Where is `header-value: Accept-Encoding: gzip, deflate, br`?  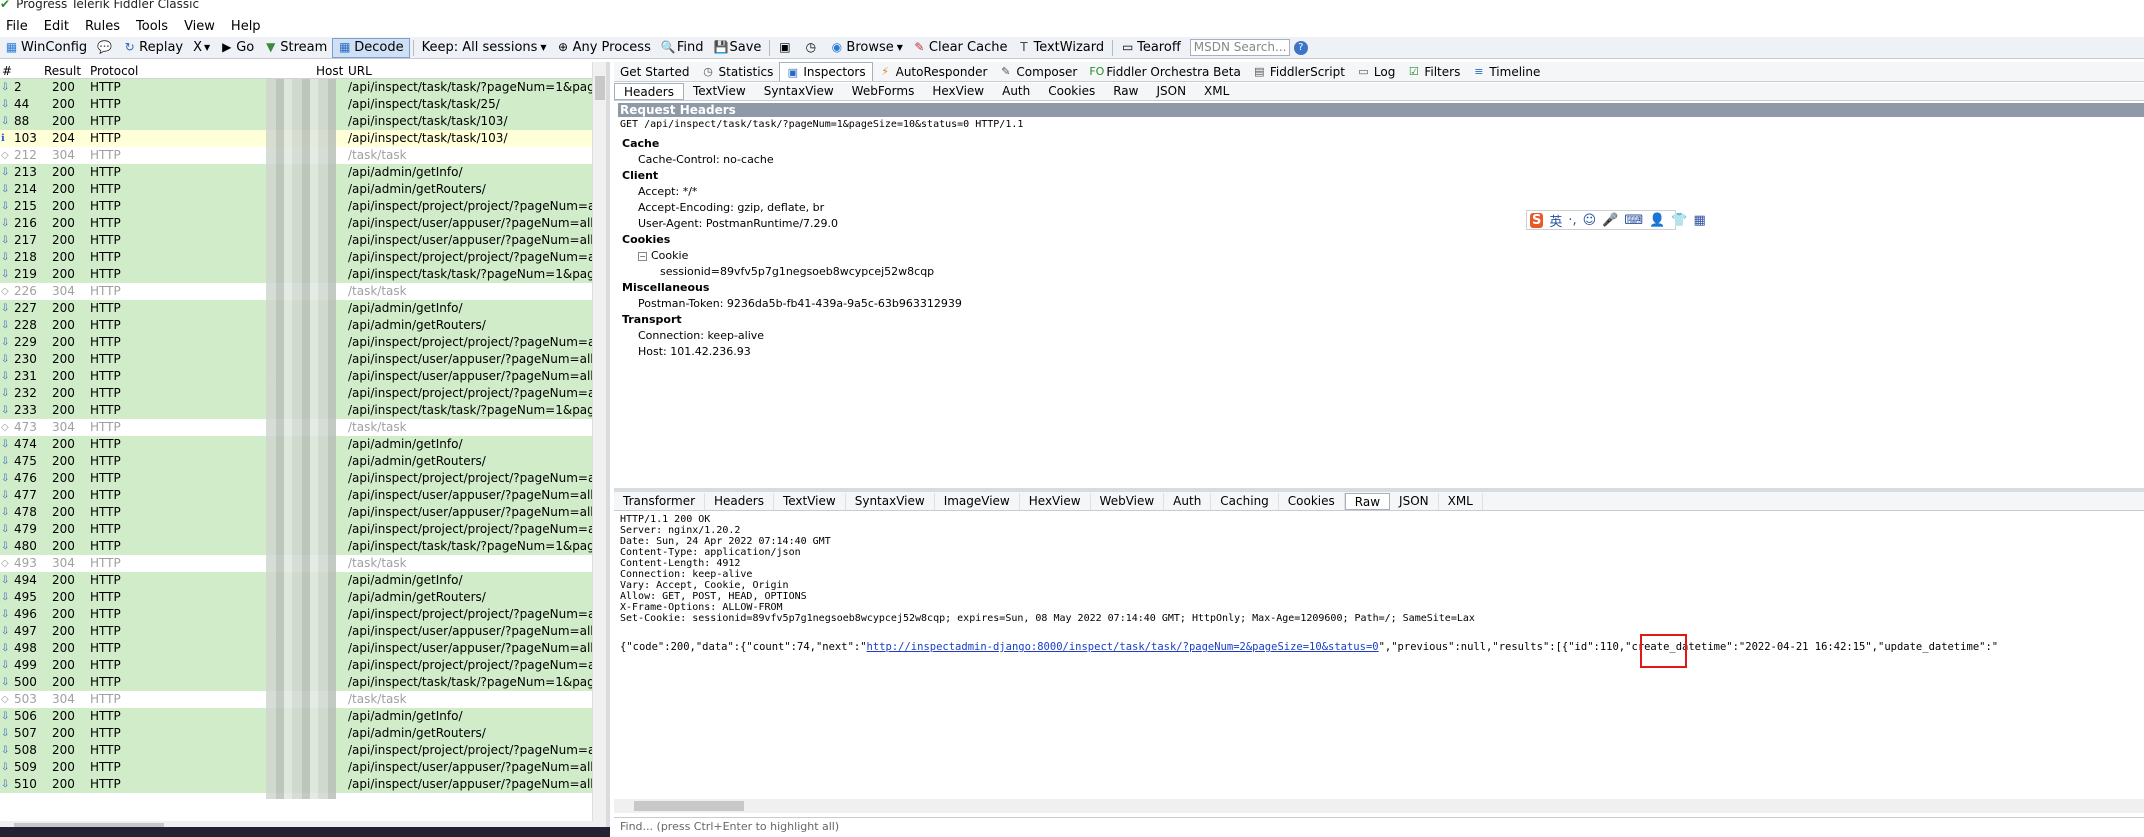 header-value: Accept-Encoding: gzip, deflate, br is located at coordinates (1372, 208).